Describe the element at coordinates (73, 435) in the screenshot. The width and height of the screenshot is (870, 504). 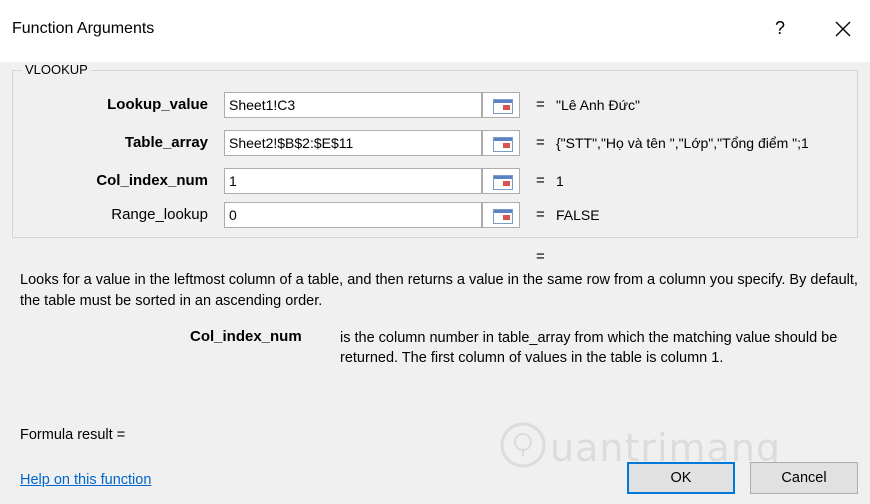
I see `formula-result-label: Formula result =` at that location.